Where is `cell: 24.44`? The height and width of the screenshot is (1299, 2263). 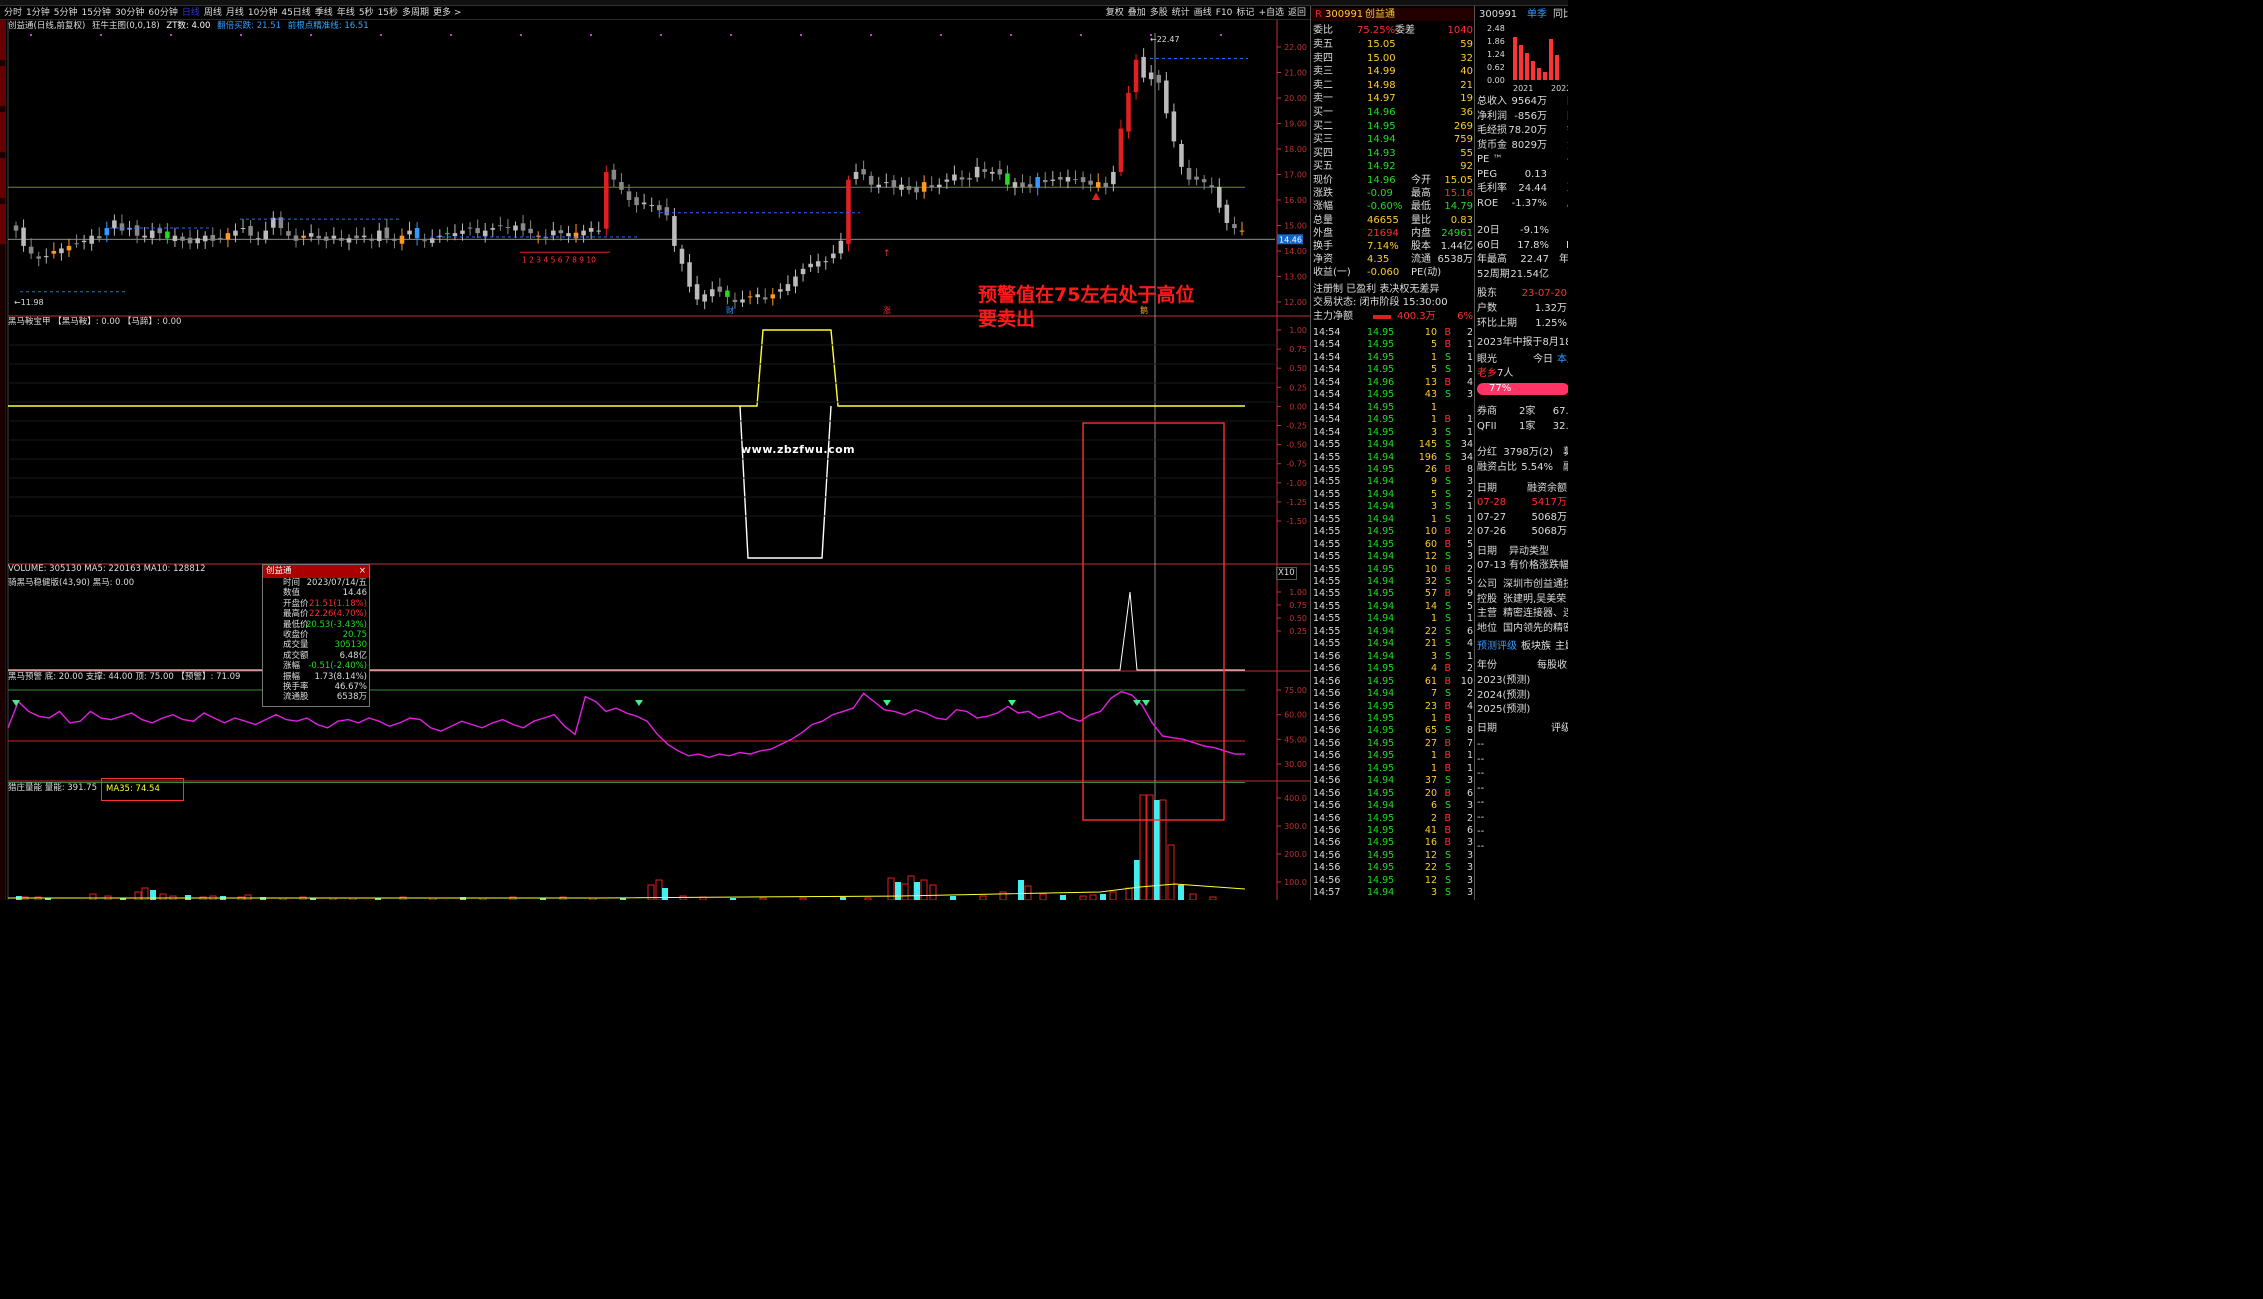
cell: 24.44 is located at coordinates (1532, 188).